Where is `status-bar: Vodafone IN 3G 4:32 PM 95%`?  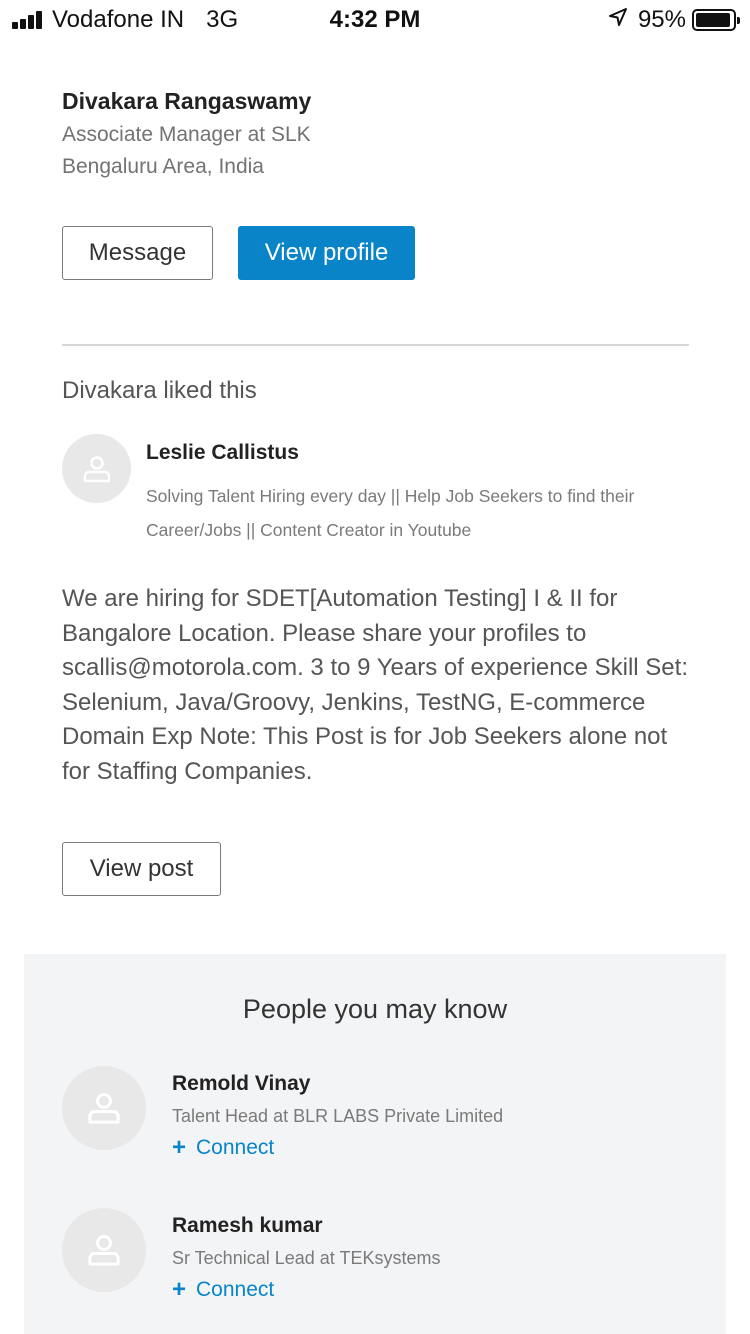 status-bar: Vodafone IN 3G 4:32 PM 95% is located at coordinates (375, 20).